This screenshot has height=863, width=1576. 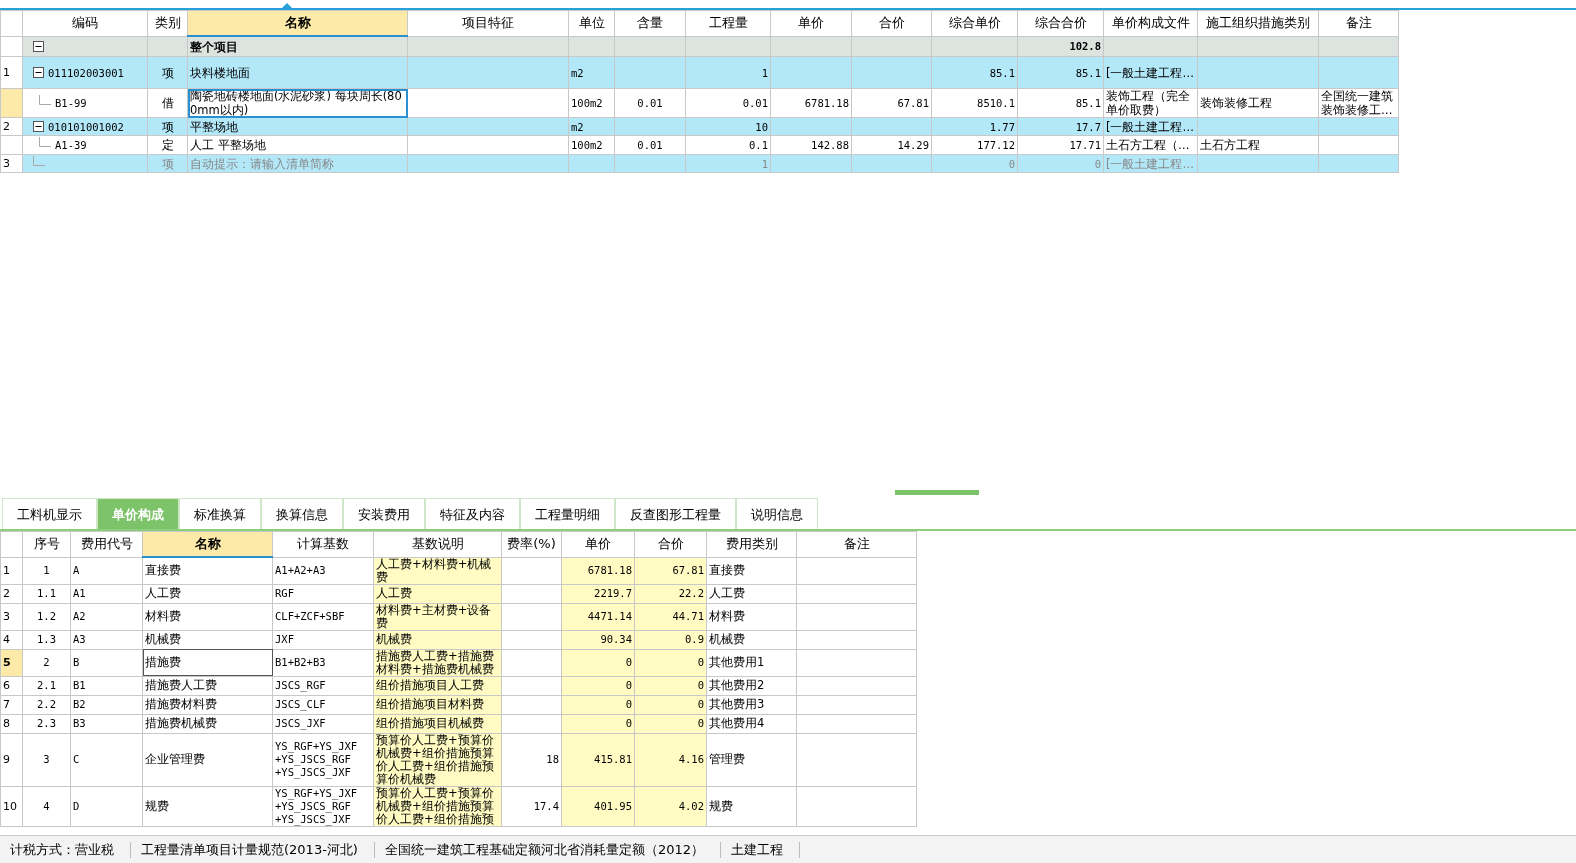 What do you see at coordinates (587, 103) in the screenshot?
I see `table-cell-text: 100m2` at bounding box center [587, 103].